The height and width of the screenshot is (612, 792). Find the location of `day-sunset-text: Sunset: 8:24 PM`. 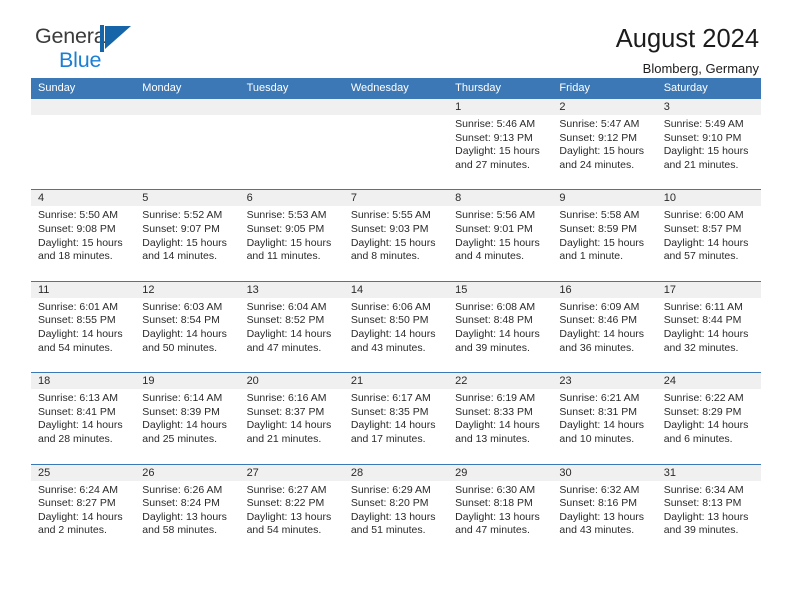

day-sunset-text: Sunset: 8:24 PM is located at coordinates (181, 503).